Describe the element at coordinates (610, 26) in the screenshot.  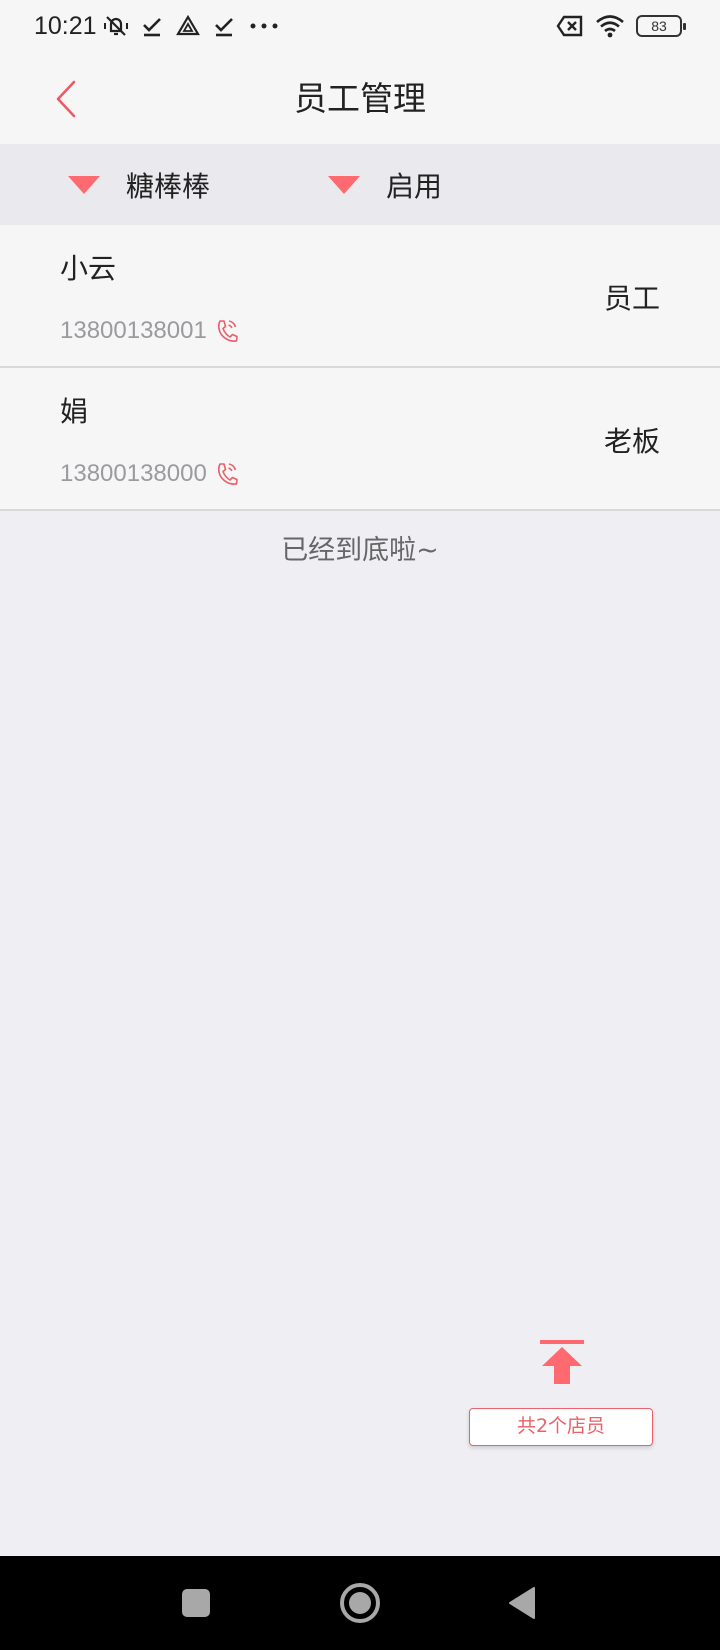
I see `wifi-icon` at that location.